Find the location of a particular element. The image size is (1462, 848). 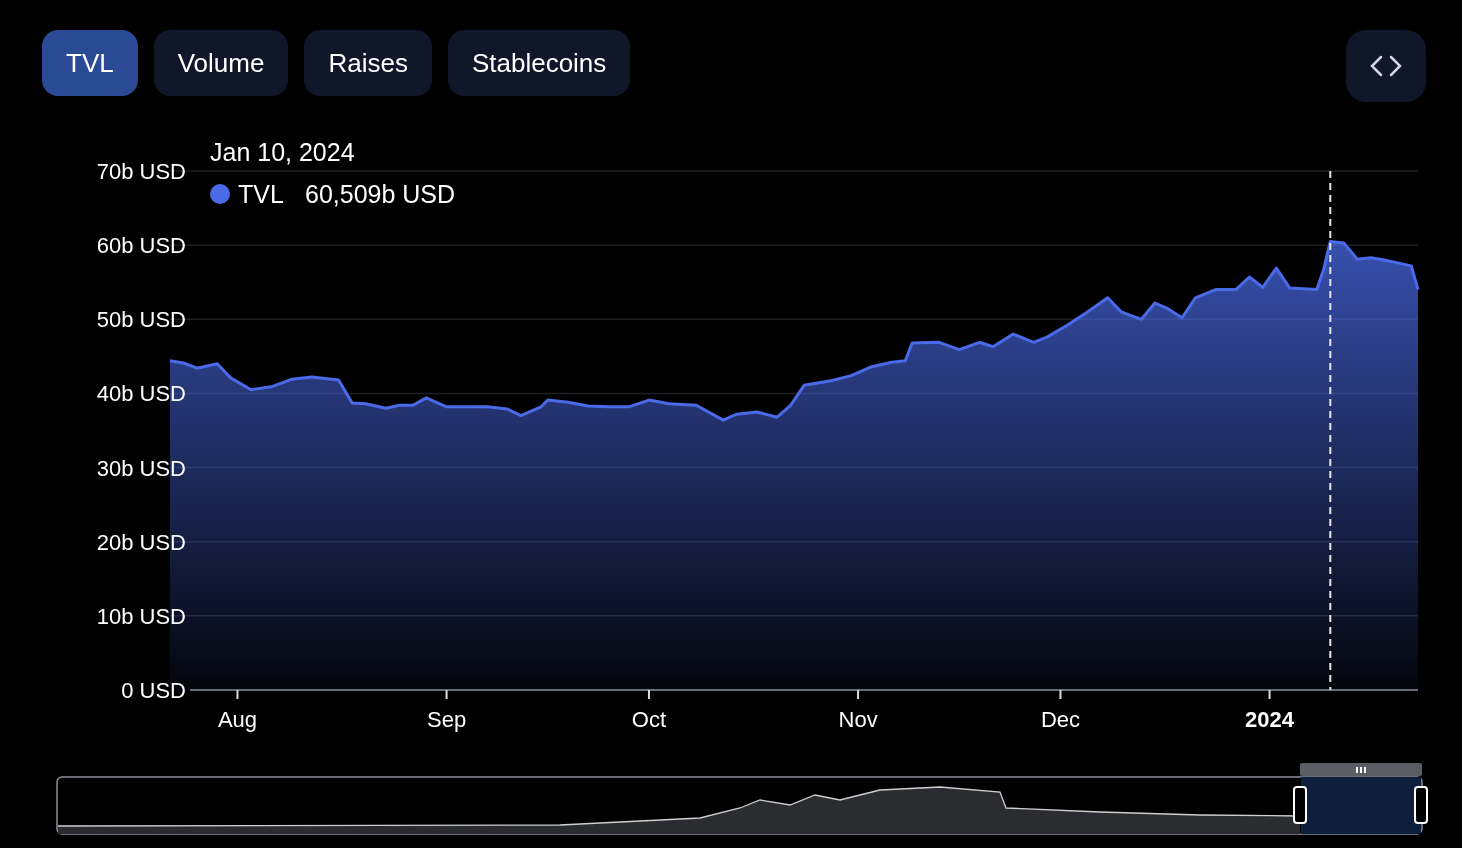

y-axis-label: 0 USD is located at coordinates (153, 690).